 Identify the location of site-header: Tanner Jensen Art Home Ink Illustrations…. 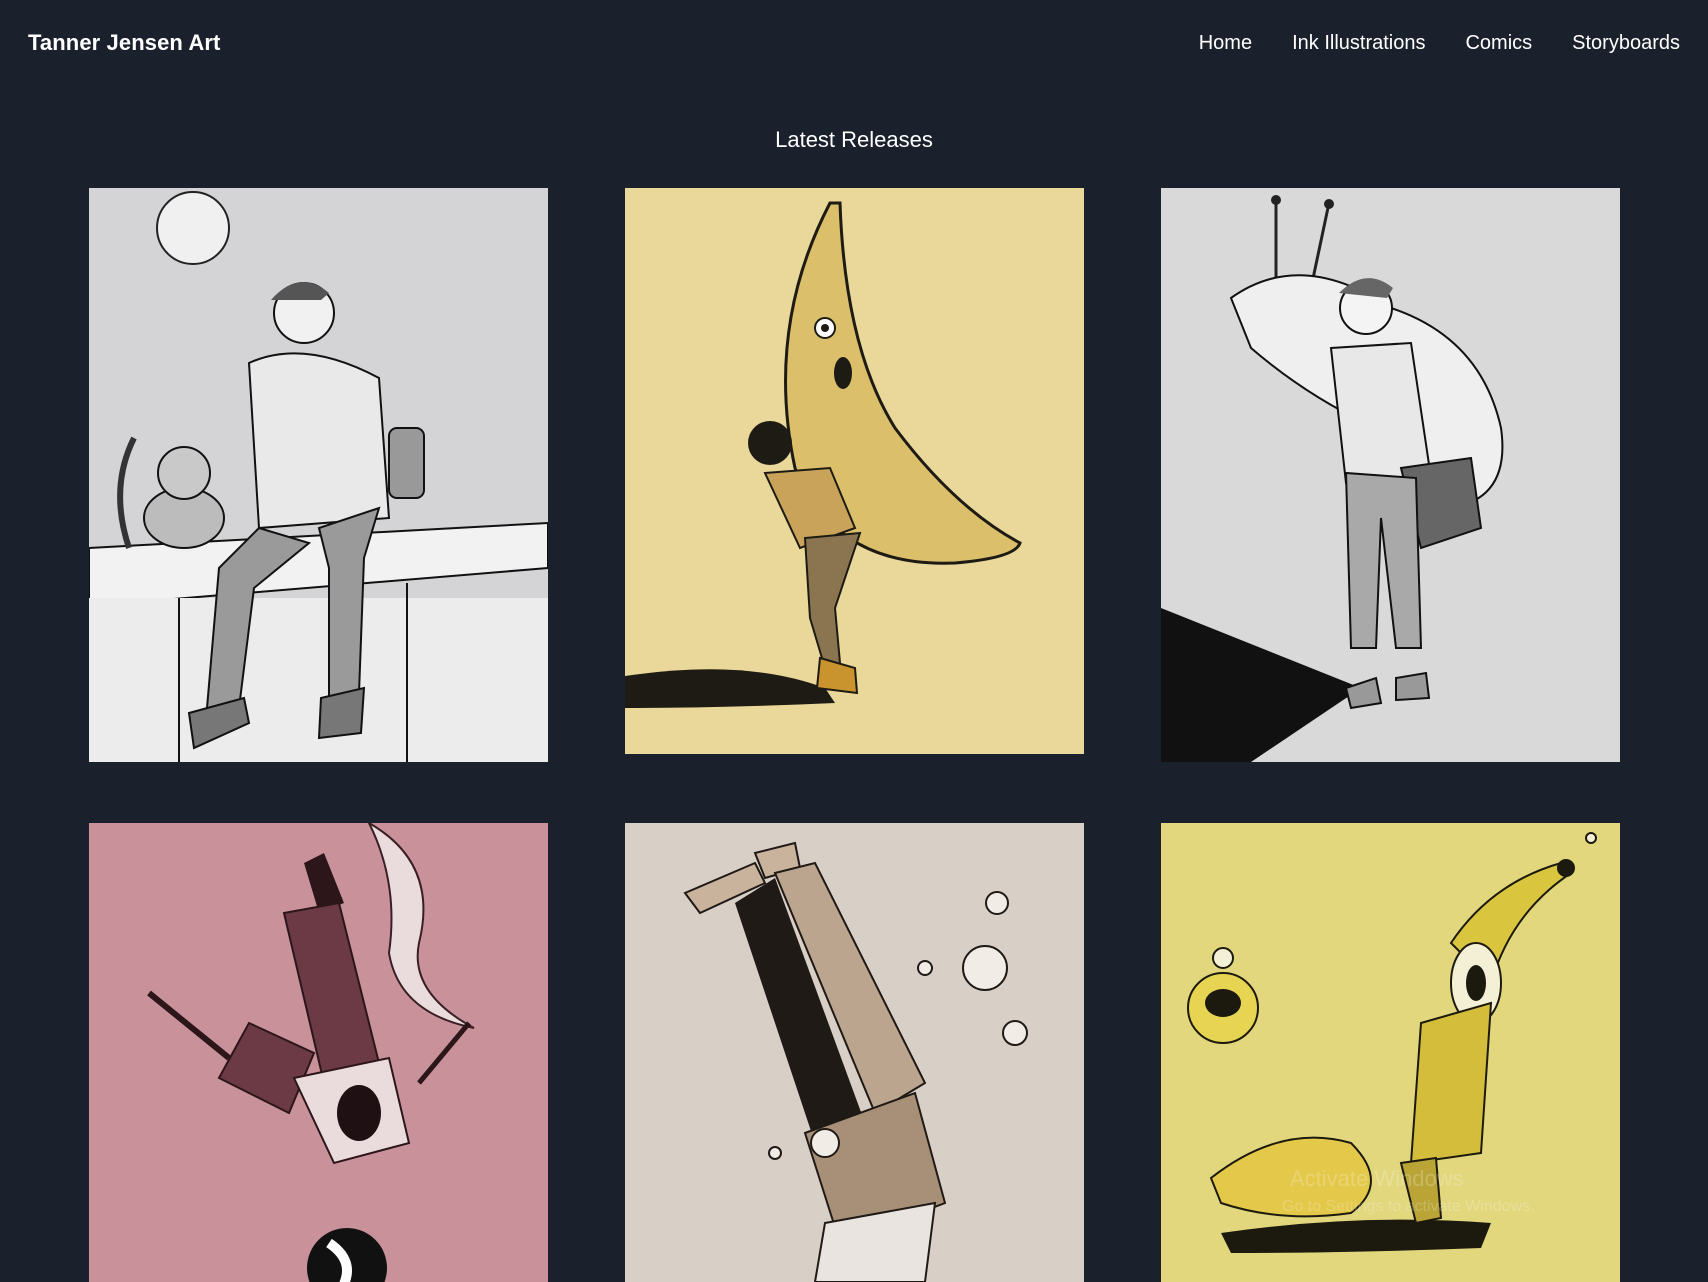
(854, 45).